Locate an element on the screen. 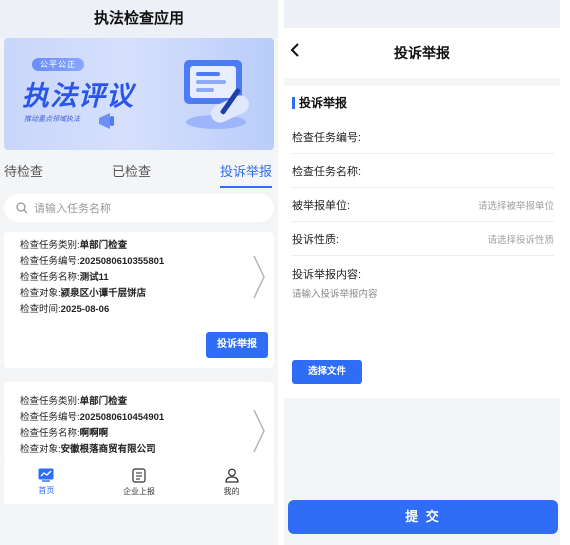  search-input: 请输入任务名称 is located at coordinates (139, 208).